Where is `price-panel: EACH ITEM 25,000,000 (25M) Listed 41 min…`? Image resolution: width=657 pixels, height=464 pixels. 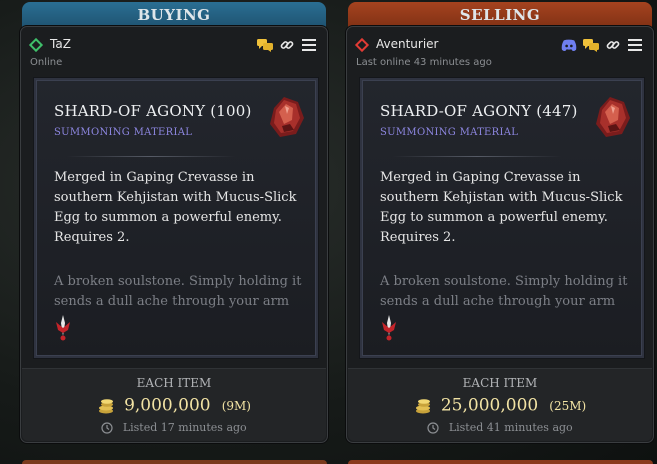
price-panel: EACH ITEM 25,000,000 (25M) Listed 41 min… is located at coordinates (500, 404).